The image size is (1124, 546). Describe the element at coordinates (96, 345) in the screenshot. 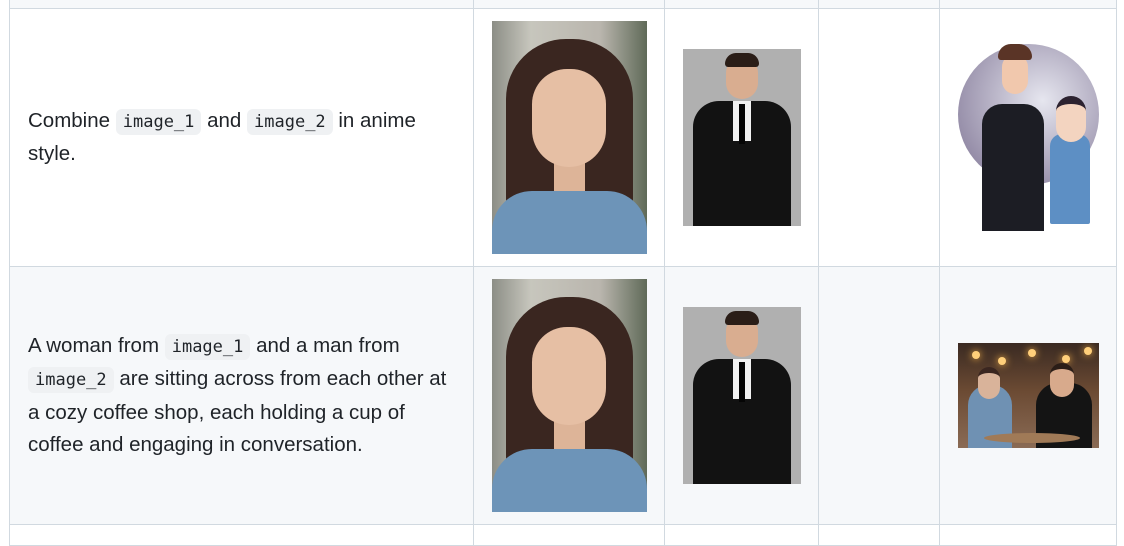

I see `prompt-text: A woman from` at that location.